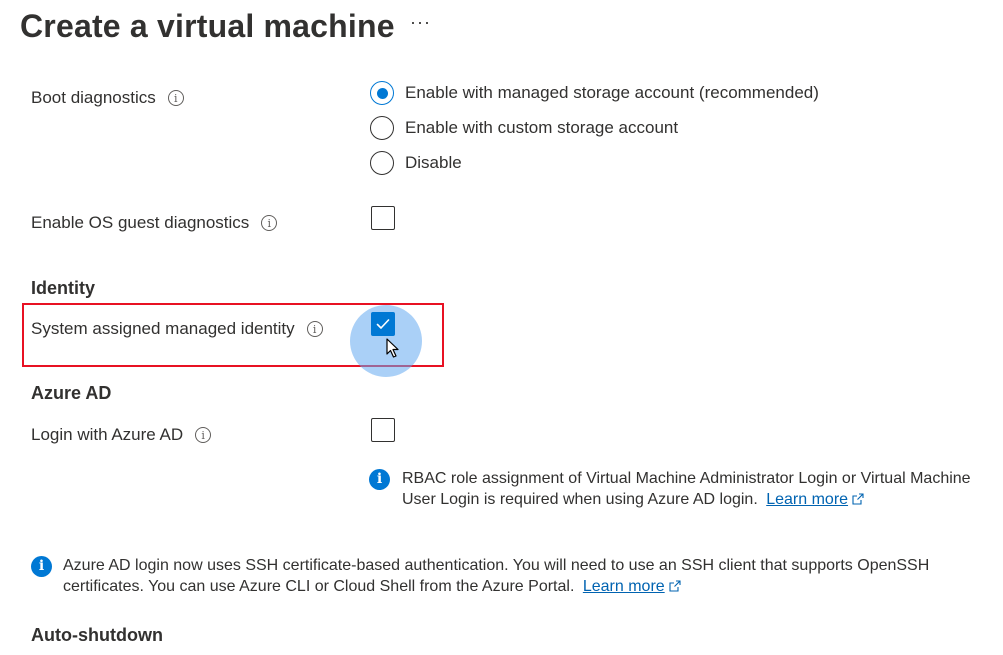 The image size is (1003, 655). What do you see at coordinates (624, 586) in the screenshot?
I see `ssh-learn-more-link: Learn more` at bounding box center [624, 586].